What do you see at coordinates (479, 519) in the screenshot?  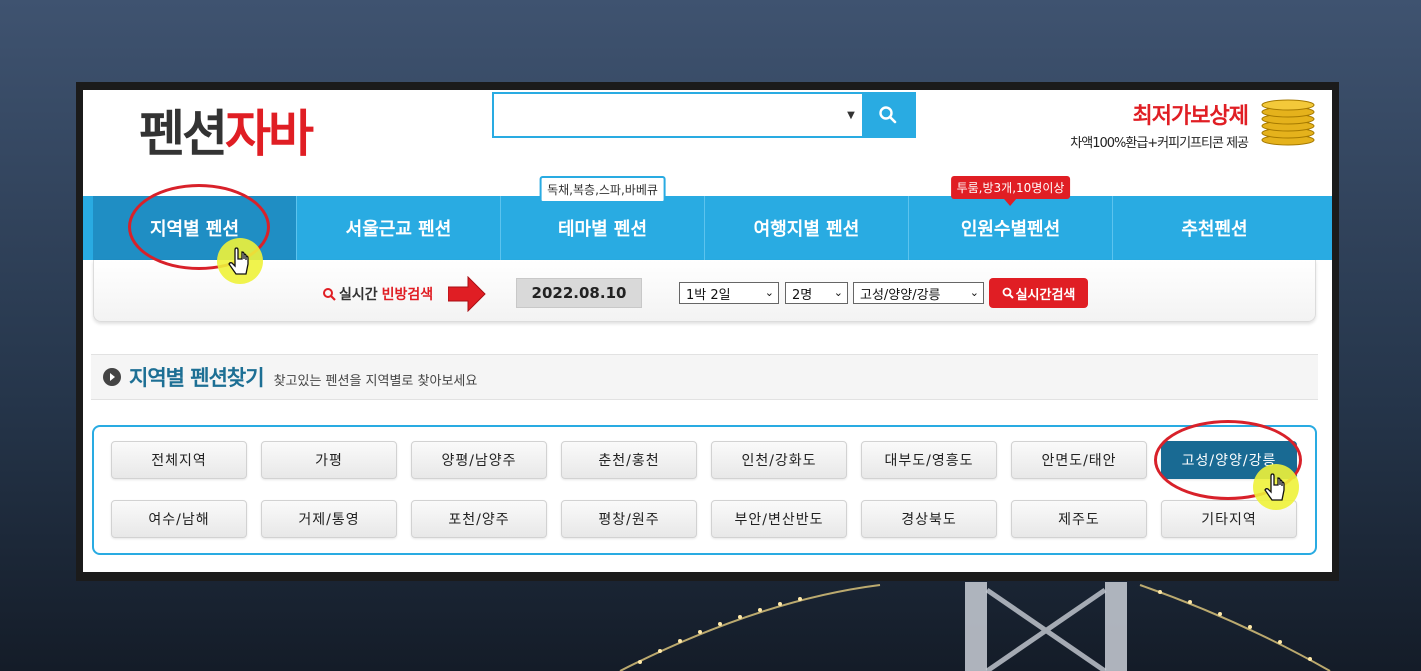 I see `region-button: 포천/양주` at bounding box center [479, 519].